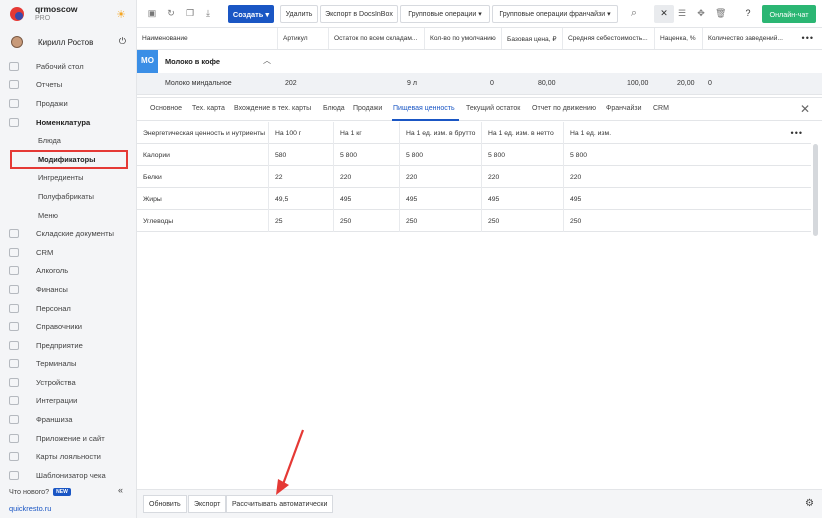 This screenshot has height=518, width=822. I want to click on sidebar-item-alcohol: Алкоголь, so click(68, 271).